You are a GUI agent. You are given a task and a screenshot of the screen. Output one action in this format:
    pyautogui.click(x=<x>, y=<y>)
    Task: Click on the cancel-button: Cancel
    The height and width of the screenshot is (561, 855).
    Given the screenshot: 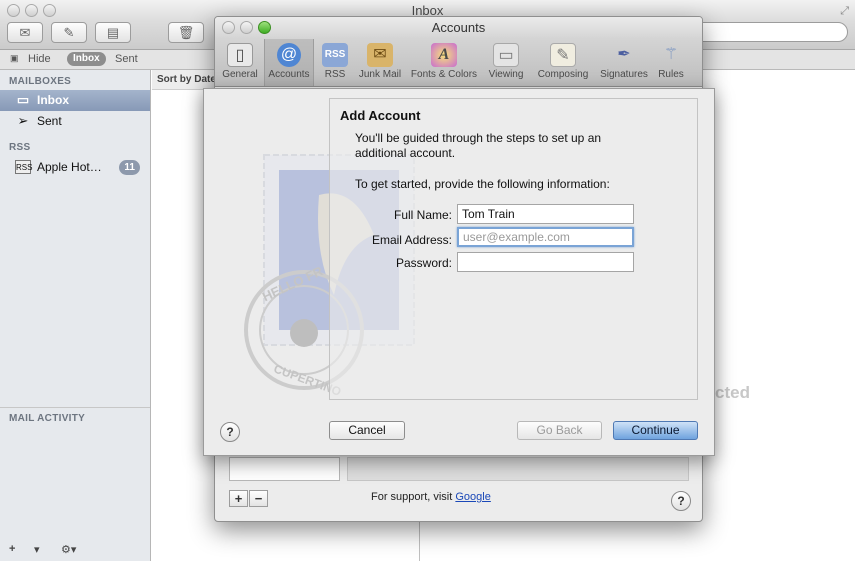 What is the action you would take?
    pyautogui.click(x=367, y=430)
    